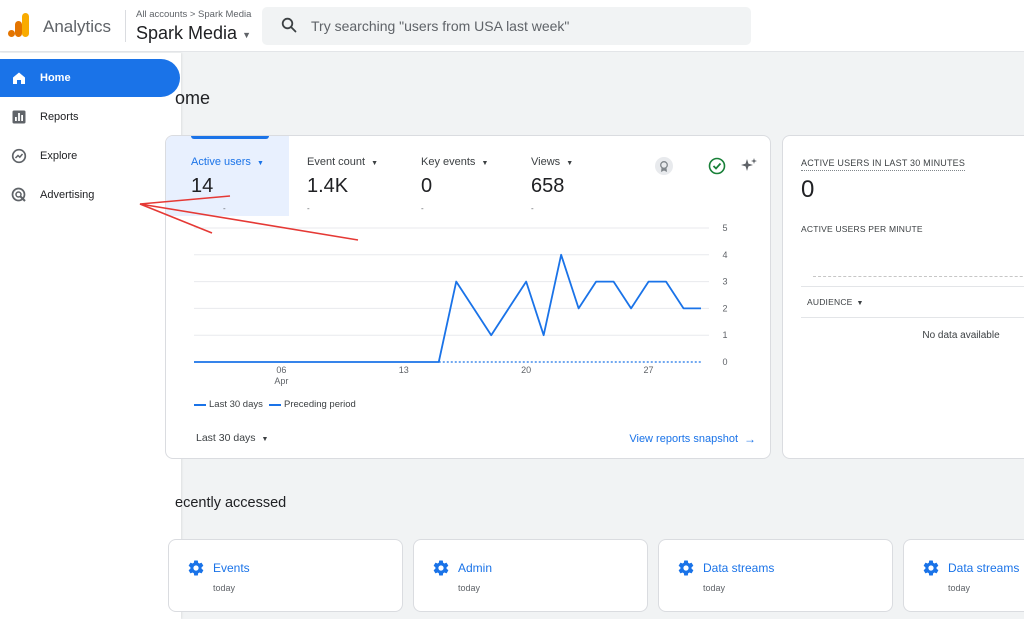  What do you see at coordinates (862, 229) in the screenshot?
I see `realtime-subtitle: ACTIVE USERS PER MINUTE` at bounding box center [862, 229].